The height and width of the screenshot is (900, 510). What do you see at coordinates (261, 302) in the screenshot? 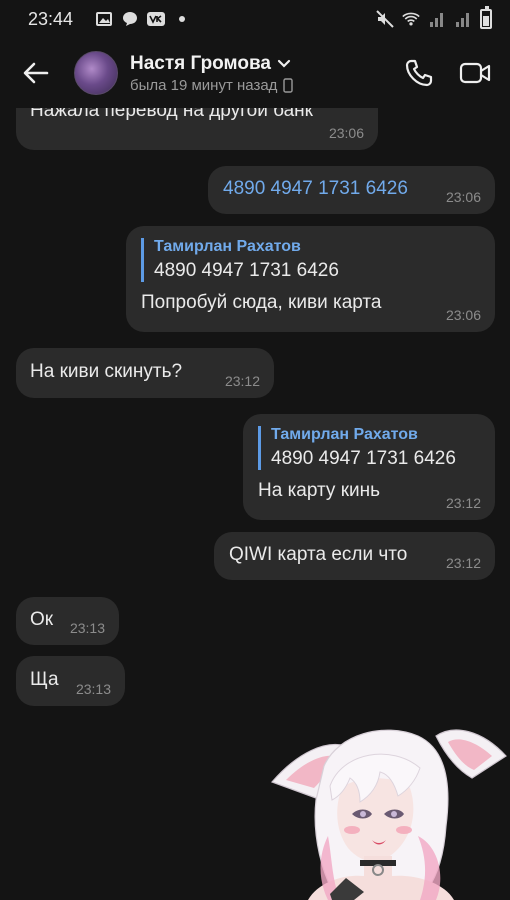
I see `message-text: Попробуй сюда, киви карта` at bounding box center [261, 302].